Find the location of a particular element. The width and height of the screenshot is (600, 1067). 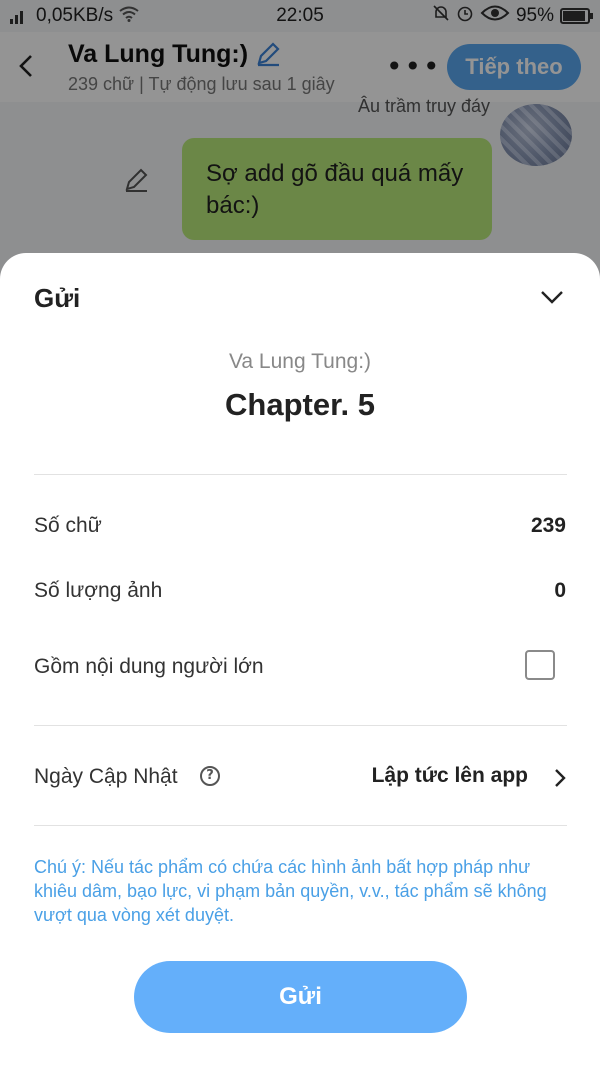

chevron-right-icon is located at coordinates (560, 778).